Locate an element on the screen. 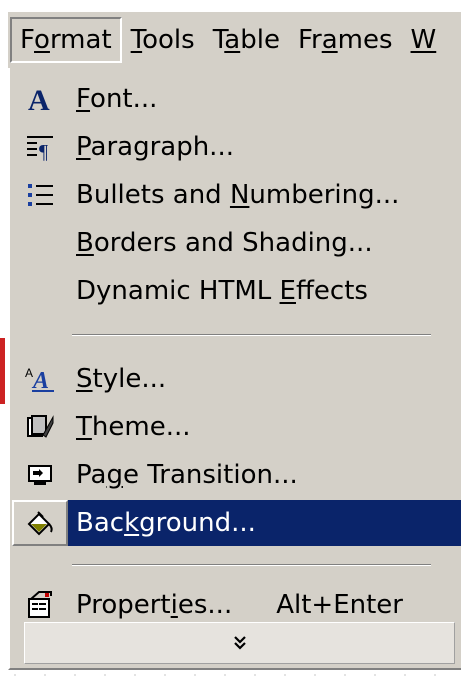  menu-window-label: W is located at coordinates (423, 40).